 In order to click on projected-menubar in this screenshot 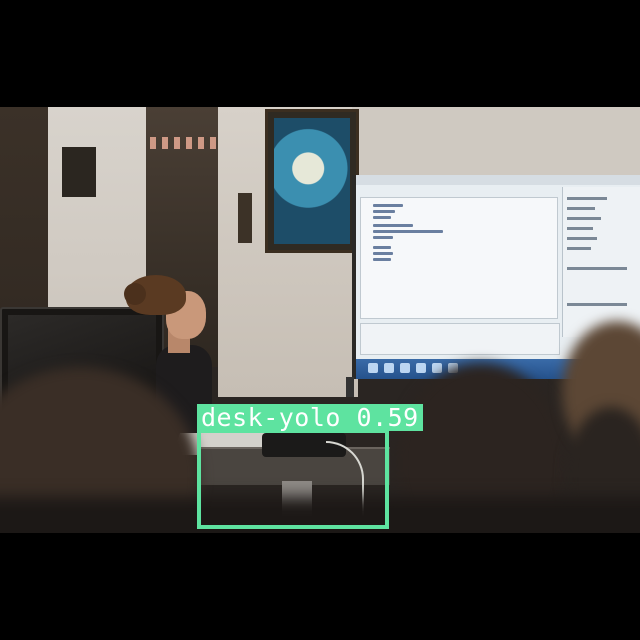, I will do `click(498, 180)`.